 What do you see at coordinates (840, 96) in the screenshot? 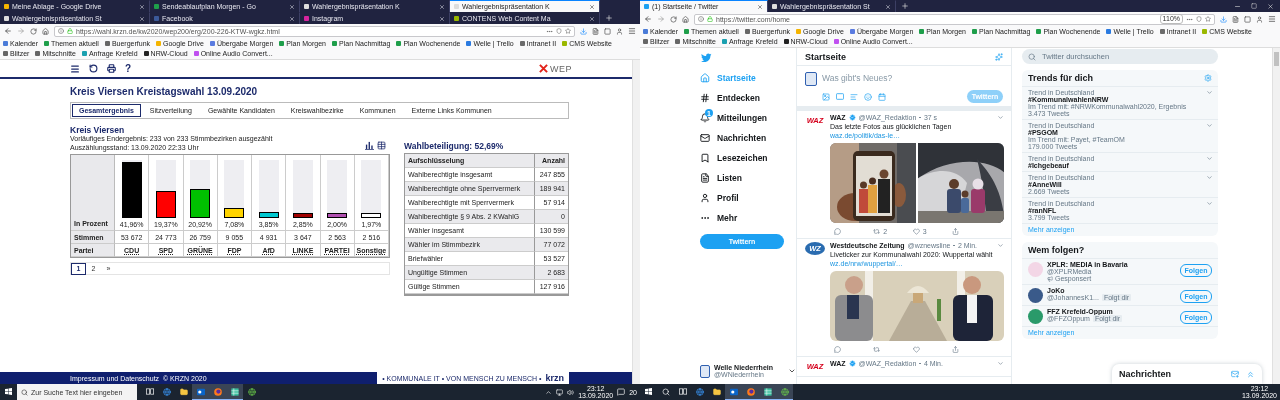
I see `gif-icon` at bounding box center [840, 96].